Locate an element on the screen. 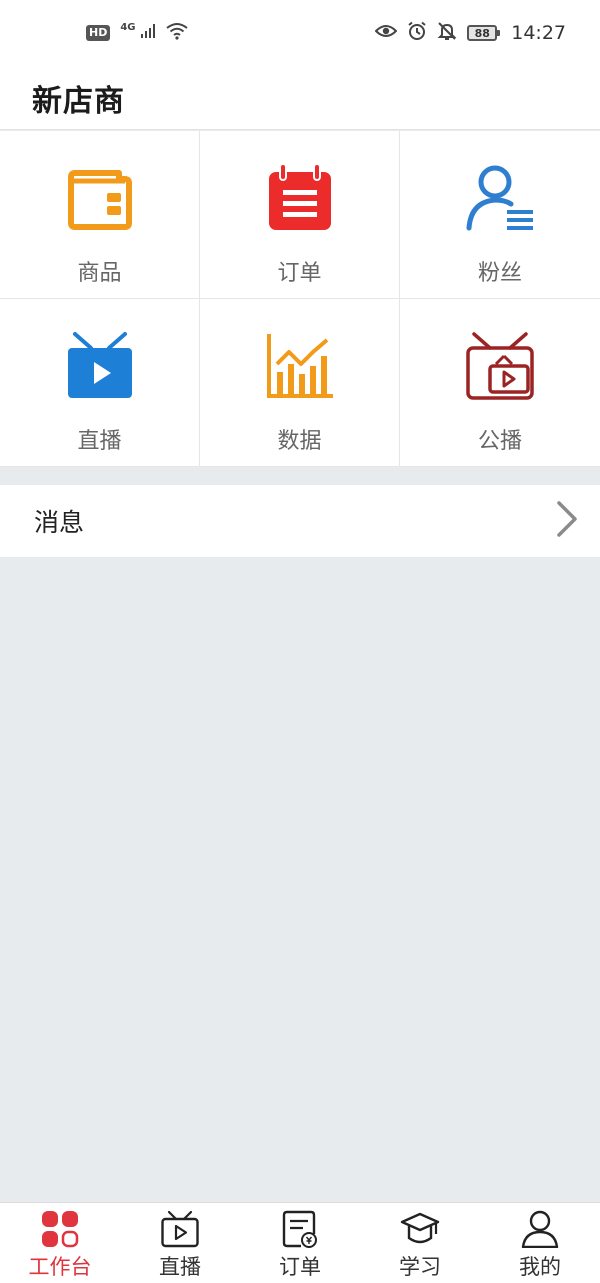 The image size is (600, 1283). tab-mine: 我的 is located at coordinates (540, 1243).